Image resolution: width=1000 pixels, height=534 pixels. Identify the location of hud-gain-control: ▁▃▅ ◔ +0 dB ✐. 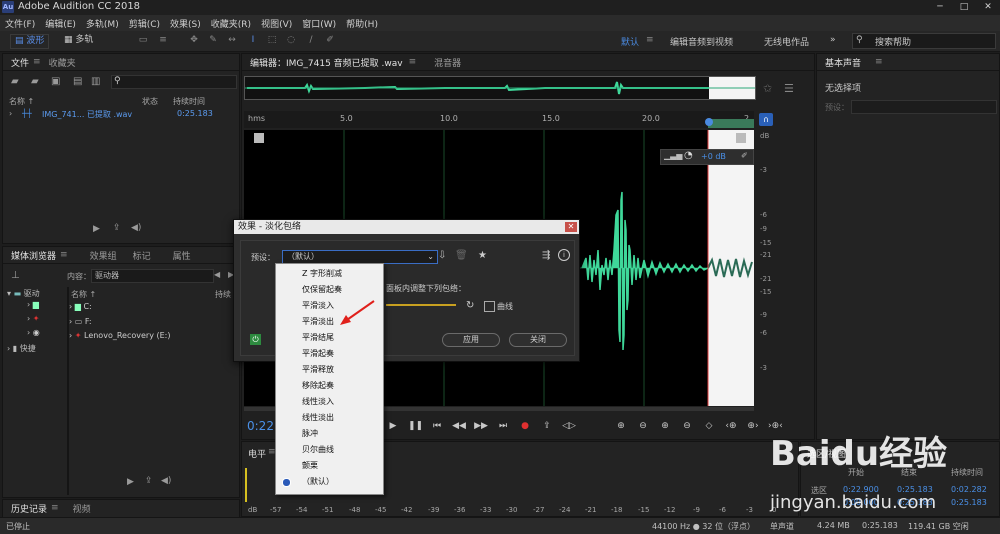
(707, 157).